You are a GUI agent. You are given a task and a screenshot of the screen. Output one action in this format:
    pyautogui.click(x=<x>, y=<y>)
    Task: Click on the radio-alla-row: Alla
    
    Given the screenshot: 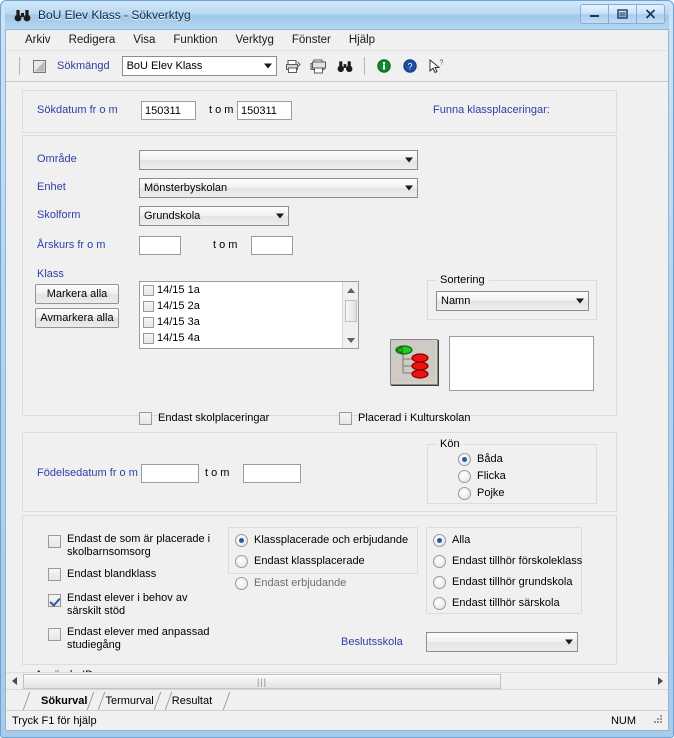 What is the action you would take?
    pyautogui.click(x=451, y=540)
    